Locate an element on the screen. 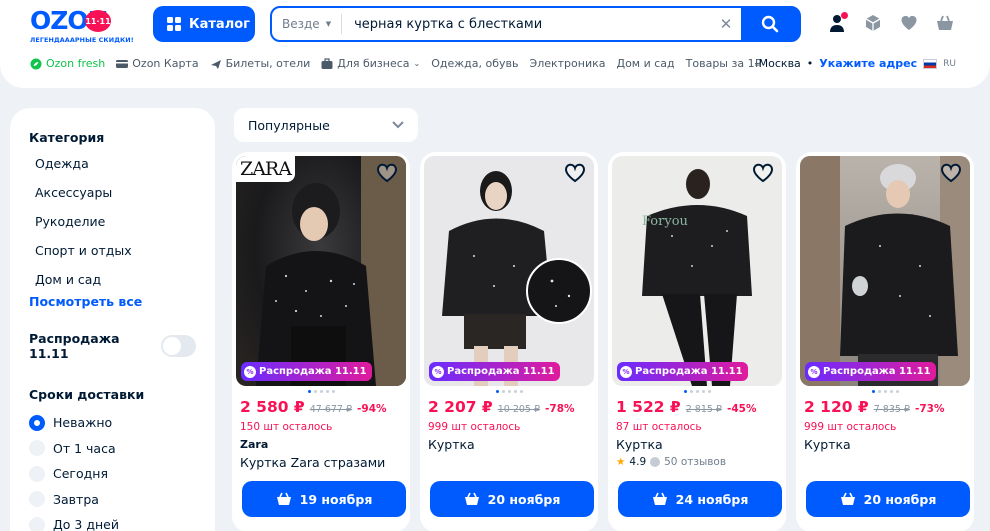 The height and width of the screenshot is (531, 990). show-all-link: Посмотреть все is located at coordinates (112, 301).